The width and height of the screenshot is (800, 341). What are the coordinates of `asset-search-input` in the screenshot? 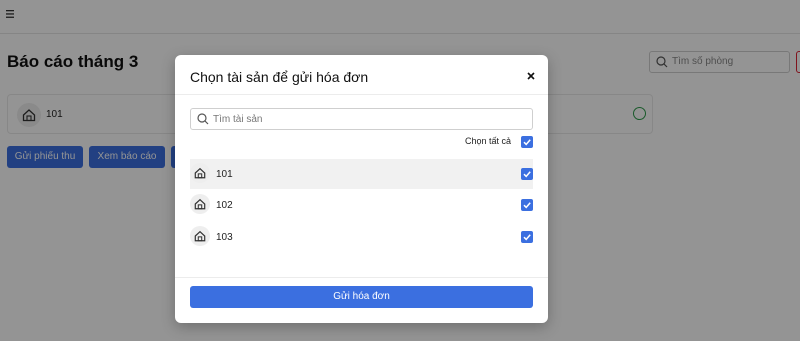 It's located at (368, 119).